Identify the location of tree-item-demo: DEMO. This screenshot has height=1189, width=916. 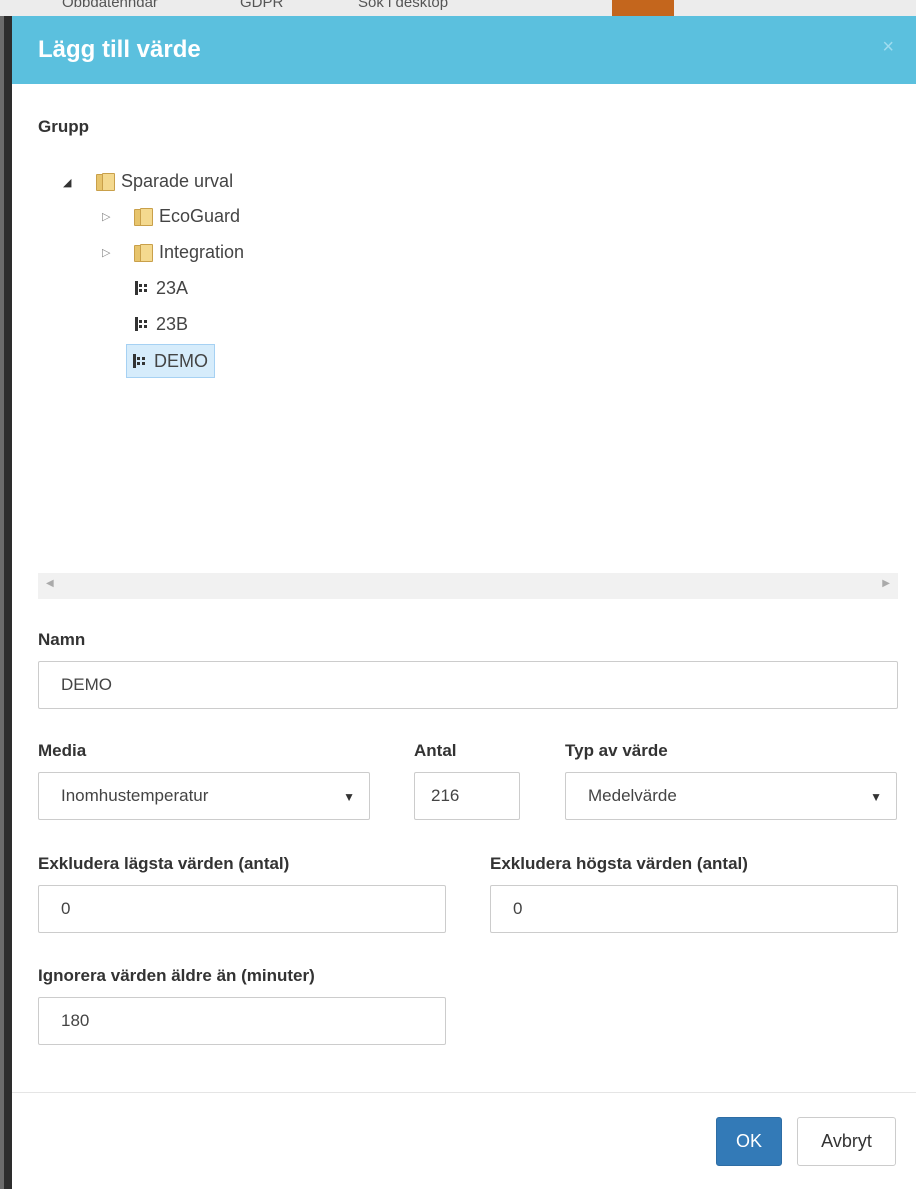
(170, 361).